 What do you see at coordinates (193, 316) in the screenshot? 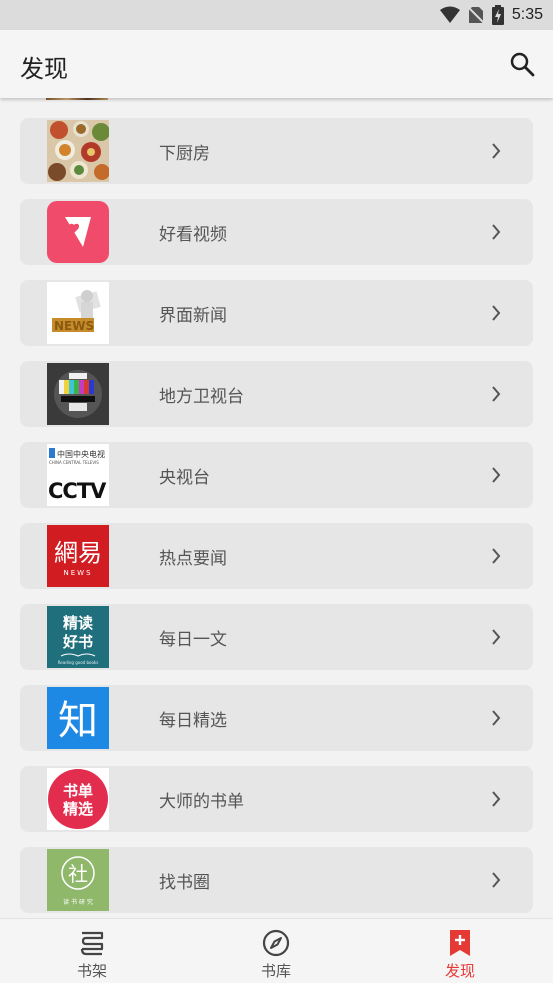
I see `source-label: 界面新闻` at bounding box center [193, 316].